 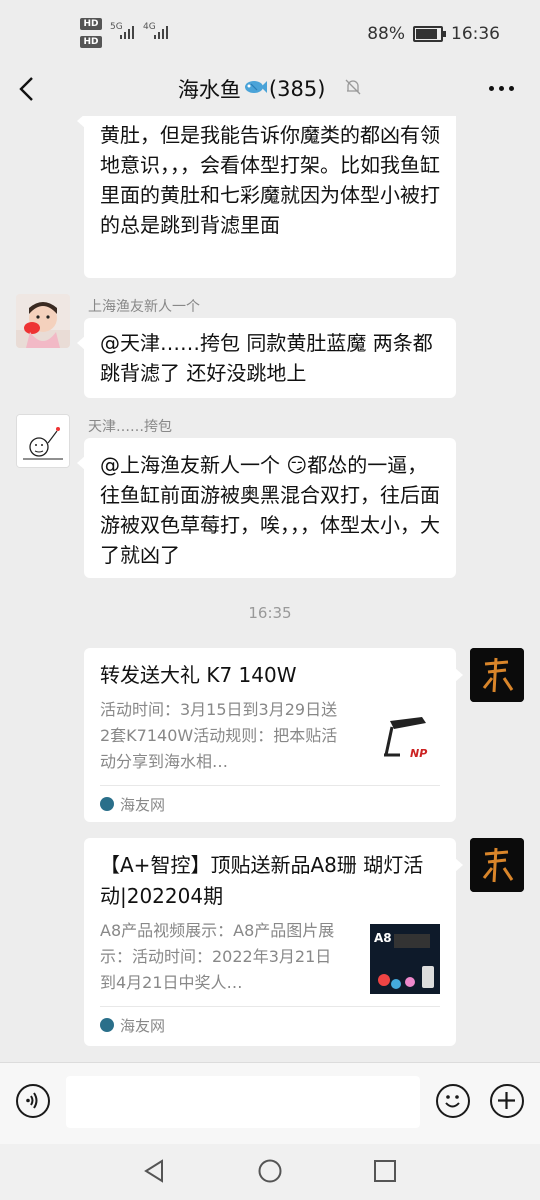 I want to click on sender-name: 上海渔友新人一个, so click(x=144, y=307).